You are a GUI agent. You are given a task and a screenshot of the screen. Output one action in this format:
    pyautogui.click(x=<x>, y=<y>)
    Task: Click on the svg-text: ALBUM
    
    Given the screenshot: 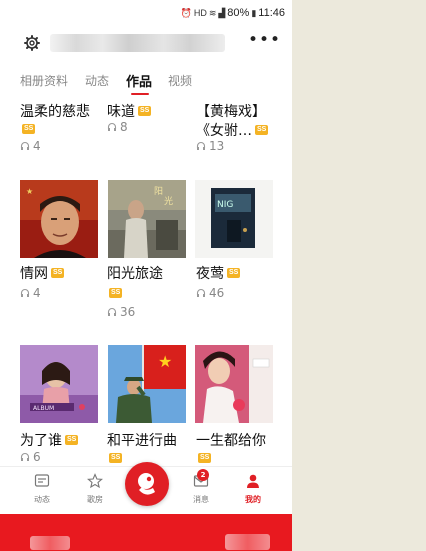 What is the action you would take?
    pyautogui.click(x=43, y=408)
    